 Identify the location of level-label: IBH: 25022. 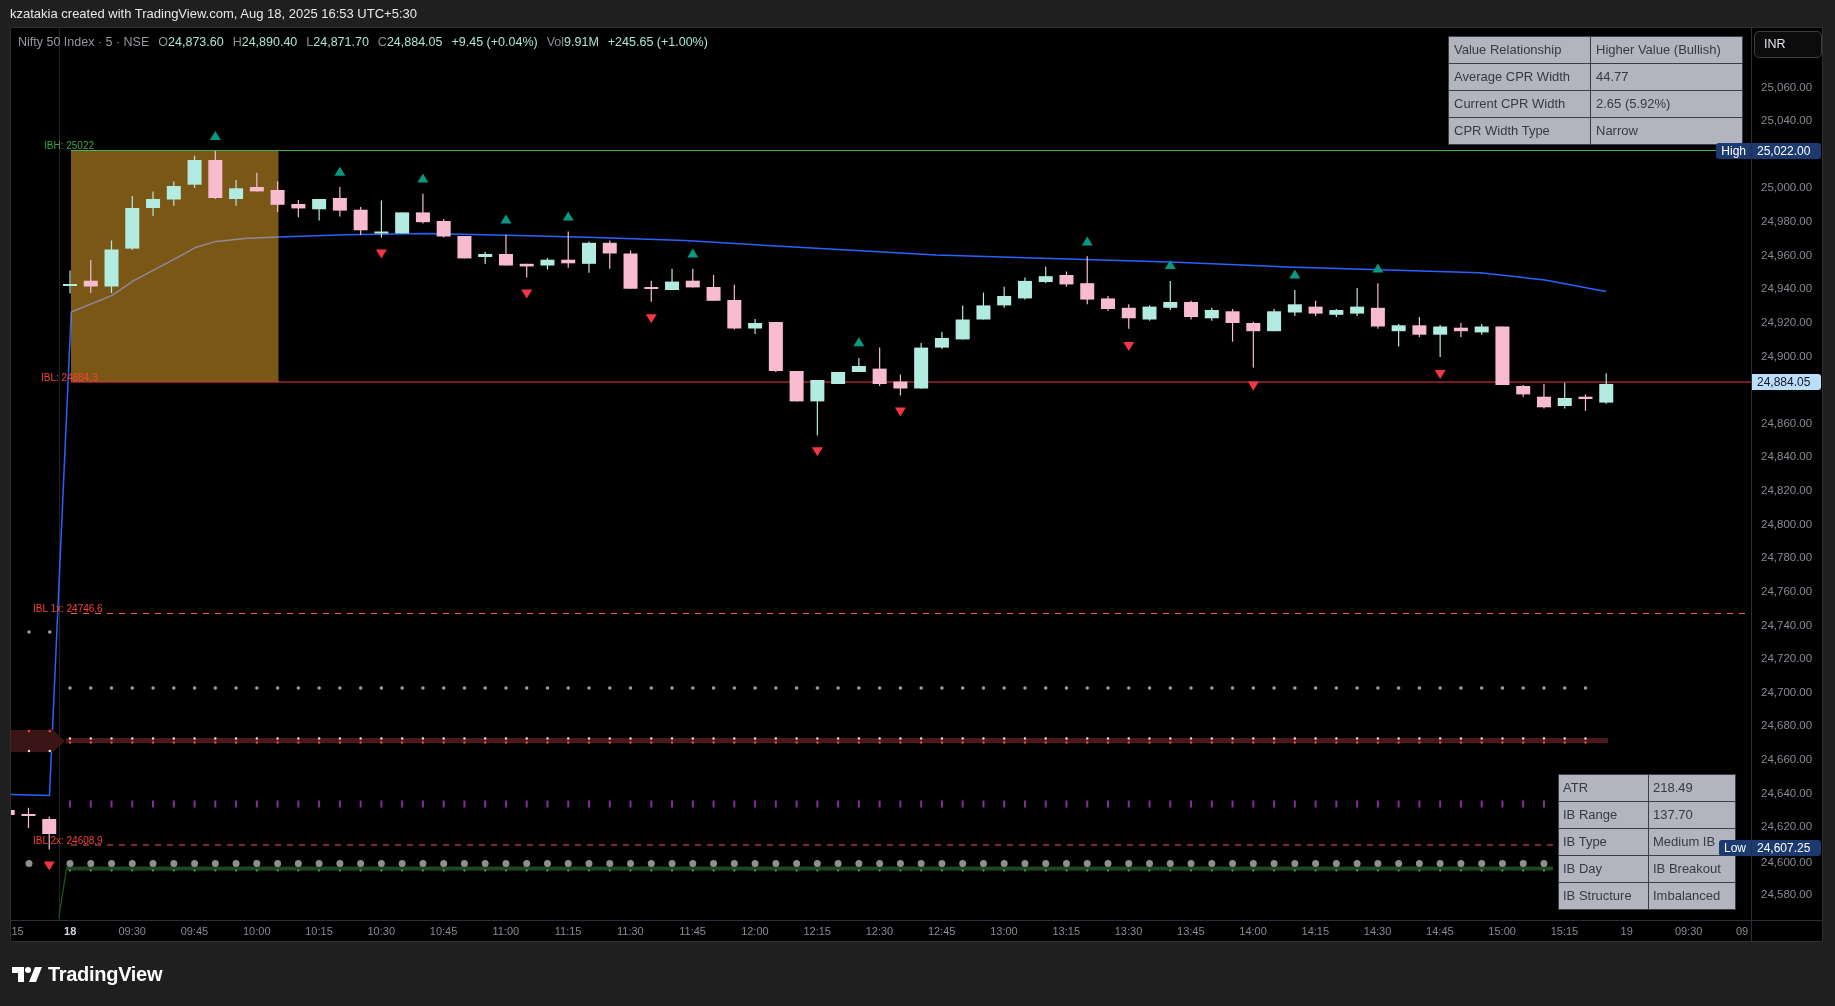
(69, 145).